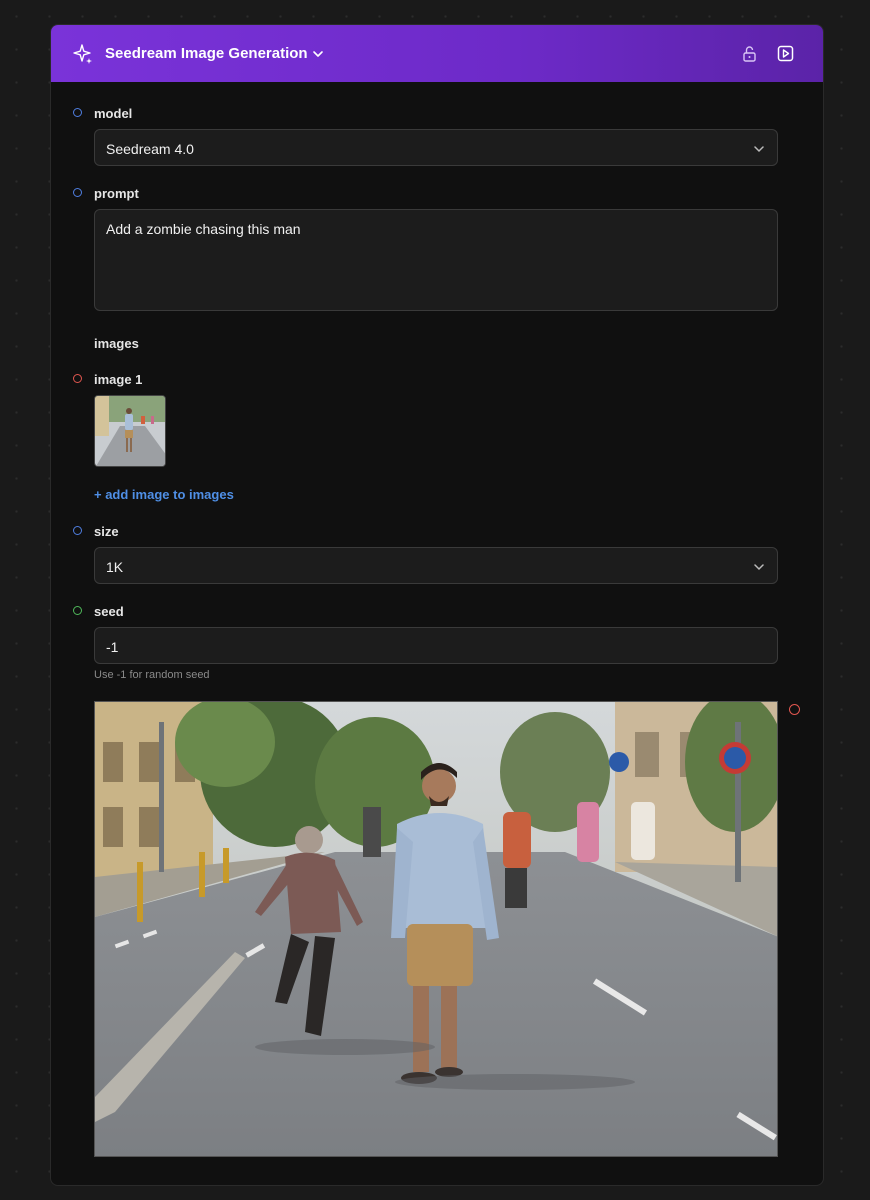 The image size is (870, 1200). What do you see at coordinates (164, 494) in the screenshot?
I see `add-image-link: + add image to images` at bounding box center [164, 494].